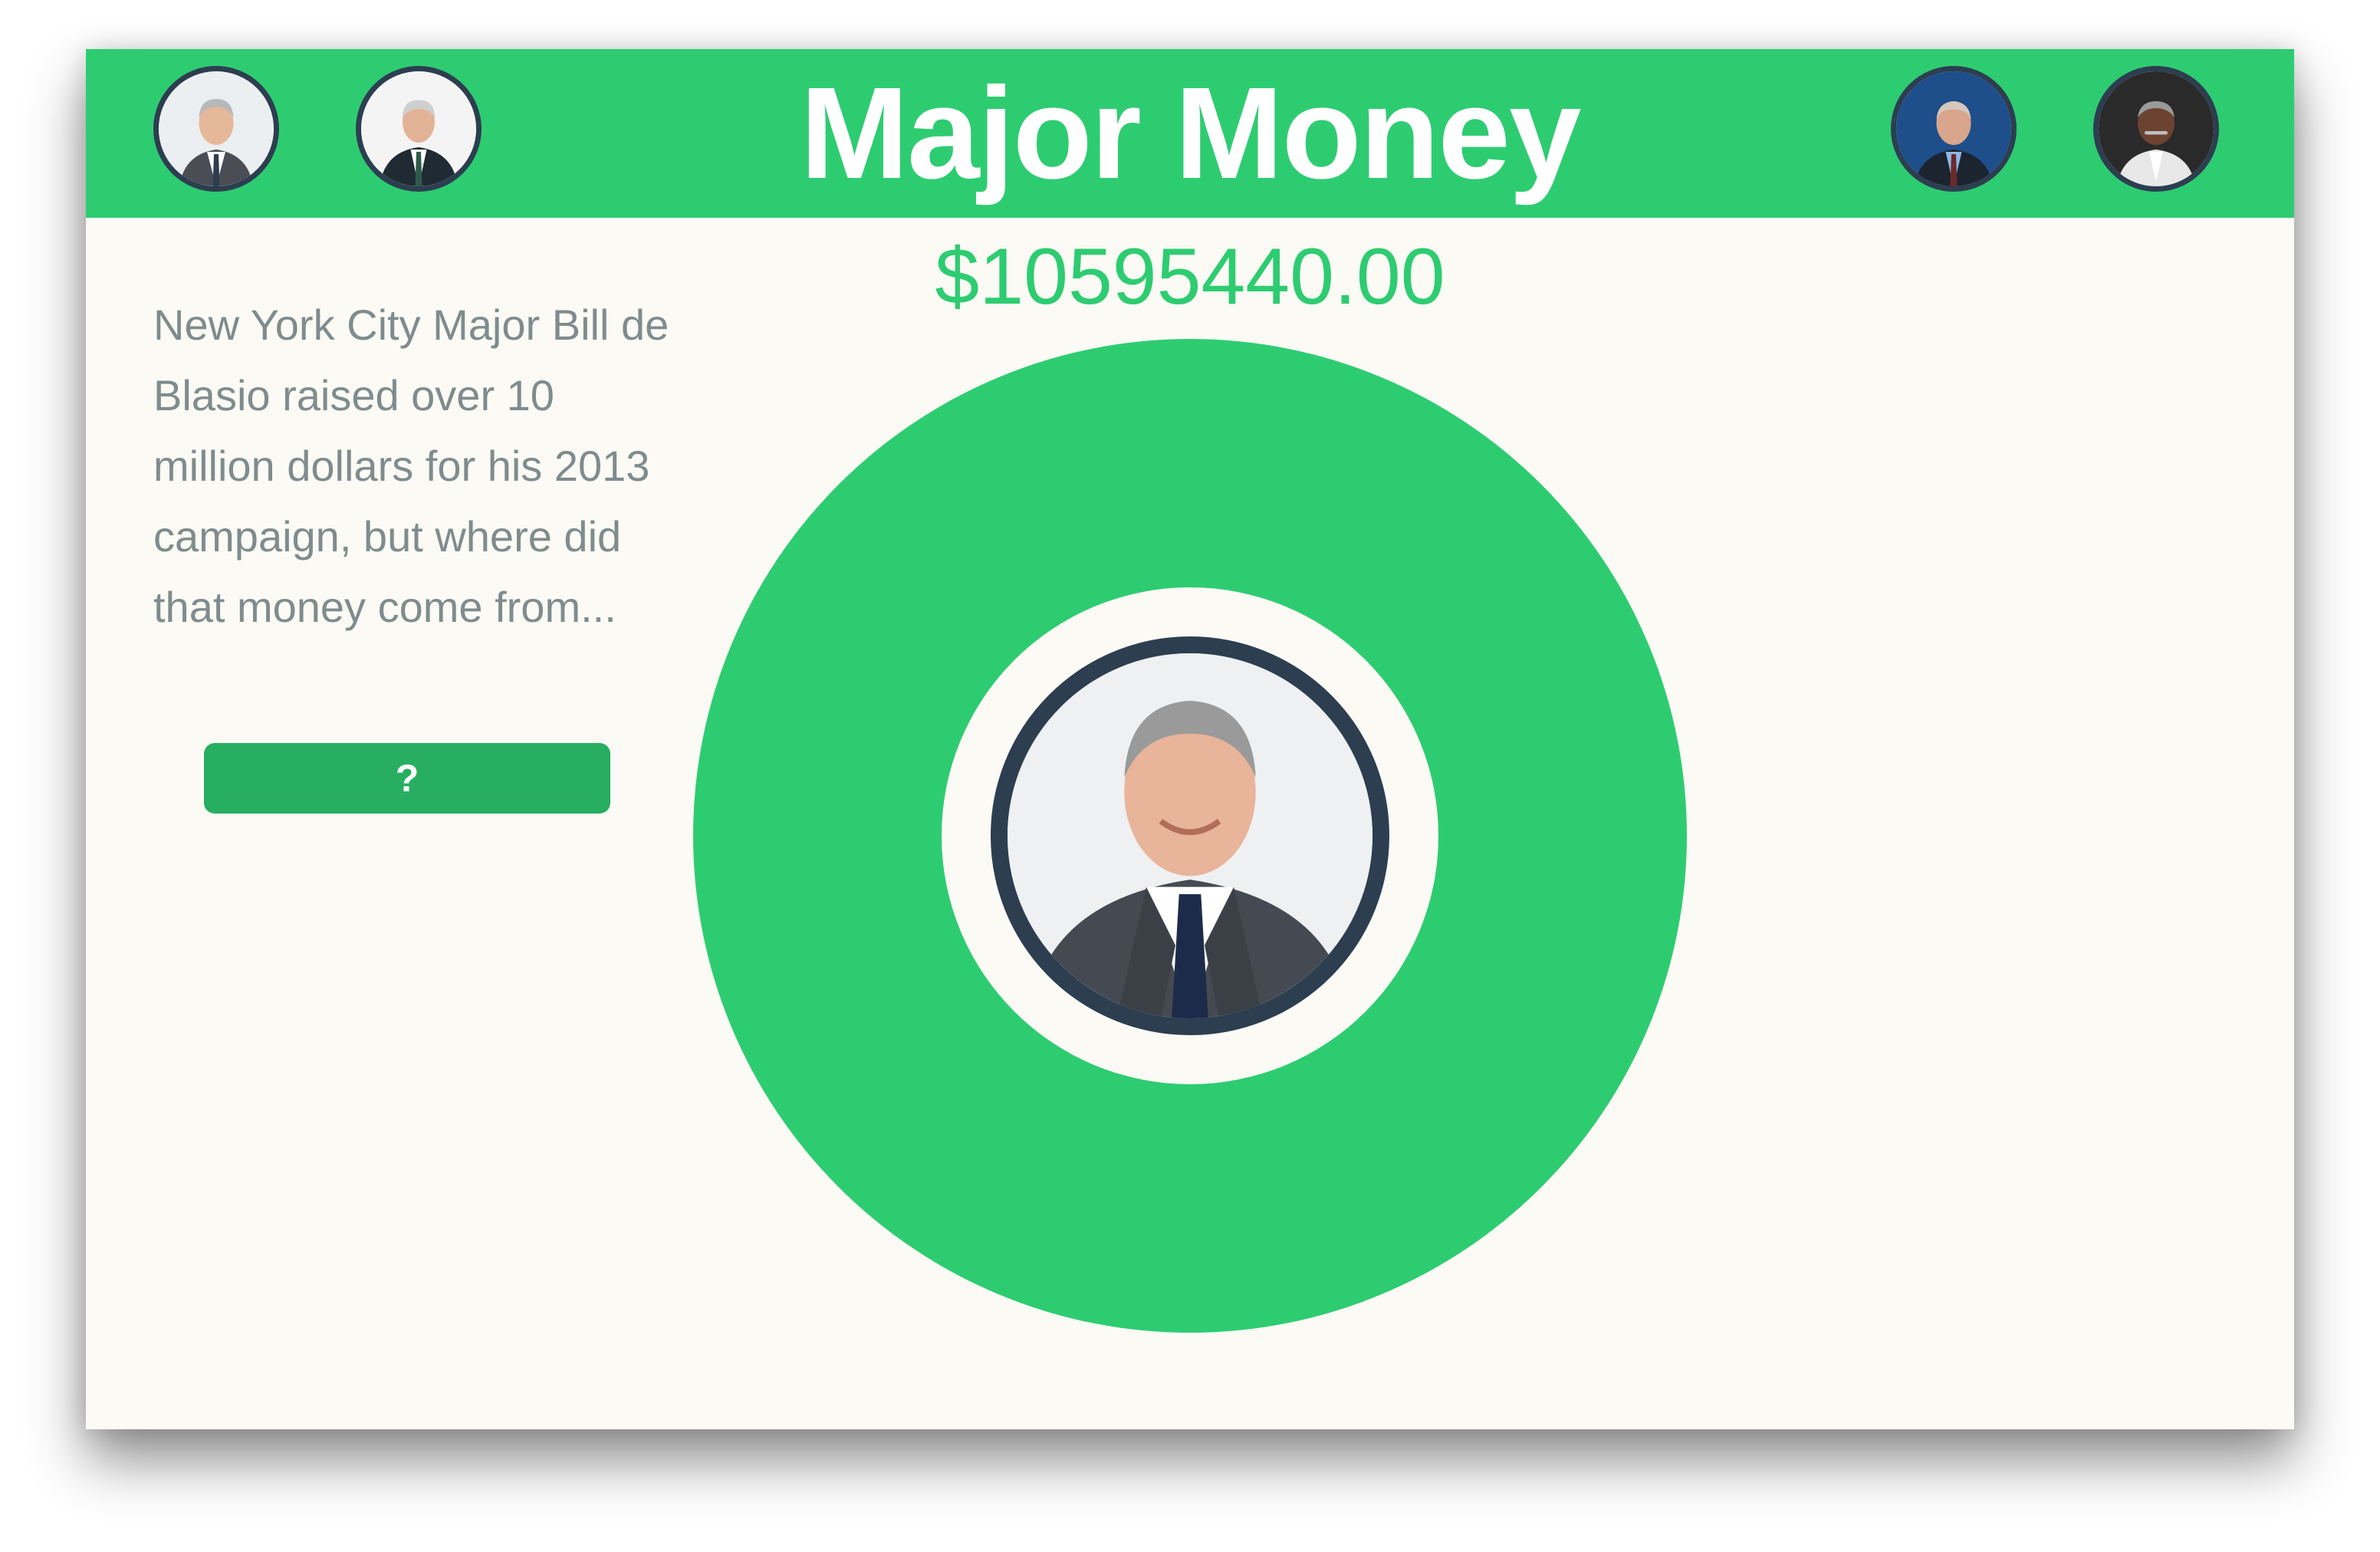 The width and height of the screenshot is (2380, 1552). I want to click on header-bar: Major Money, so click(1190, 133).